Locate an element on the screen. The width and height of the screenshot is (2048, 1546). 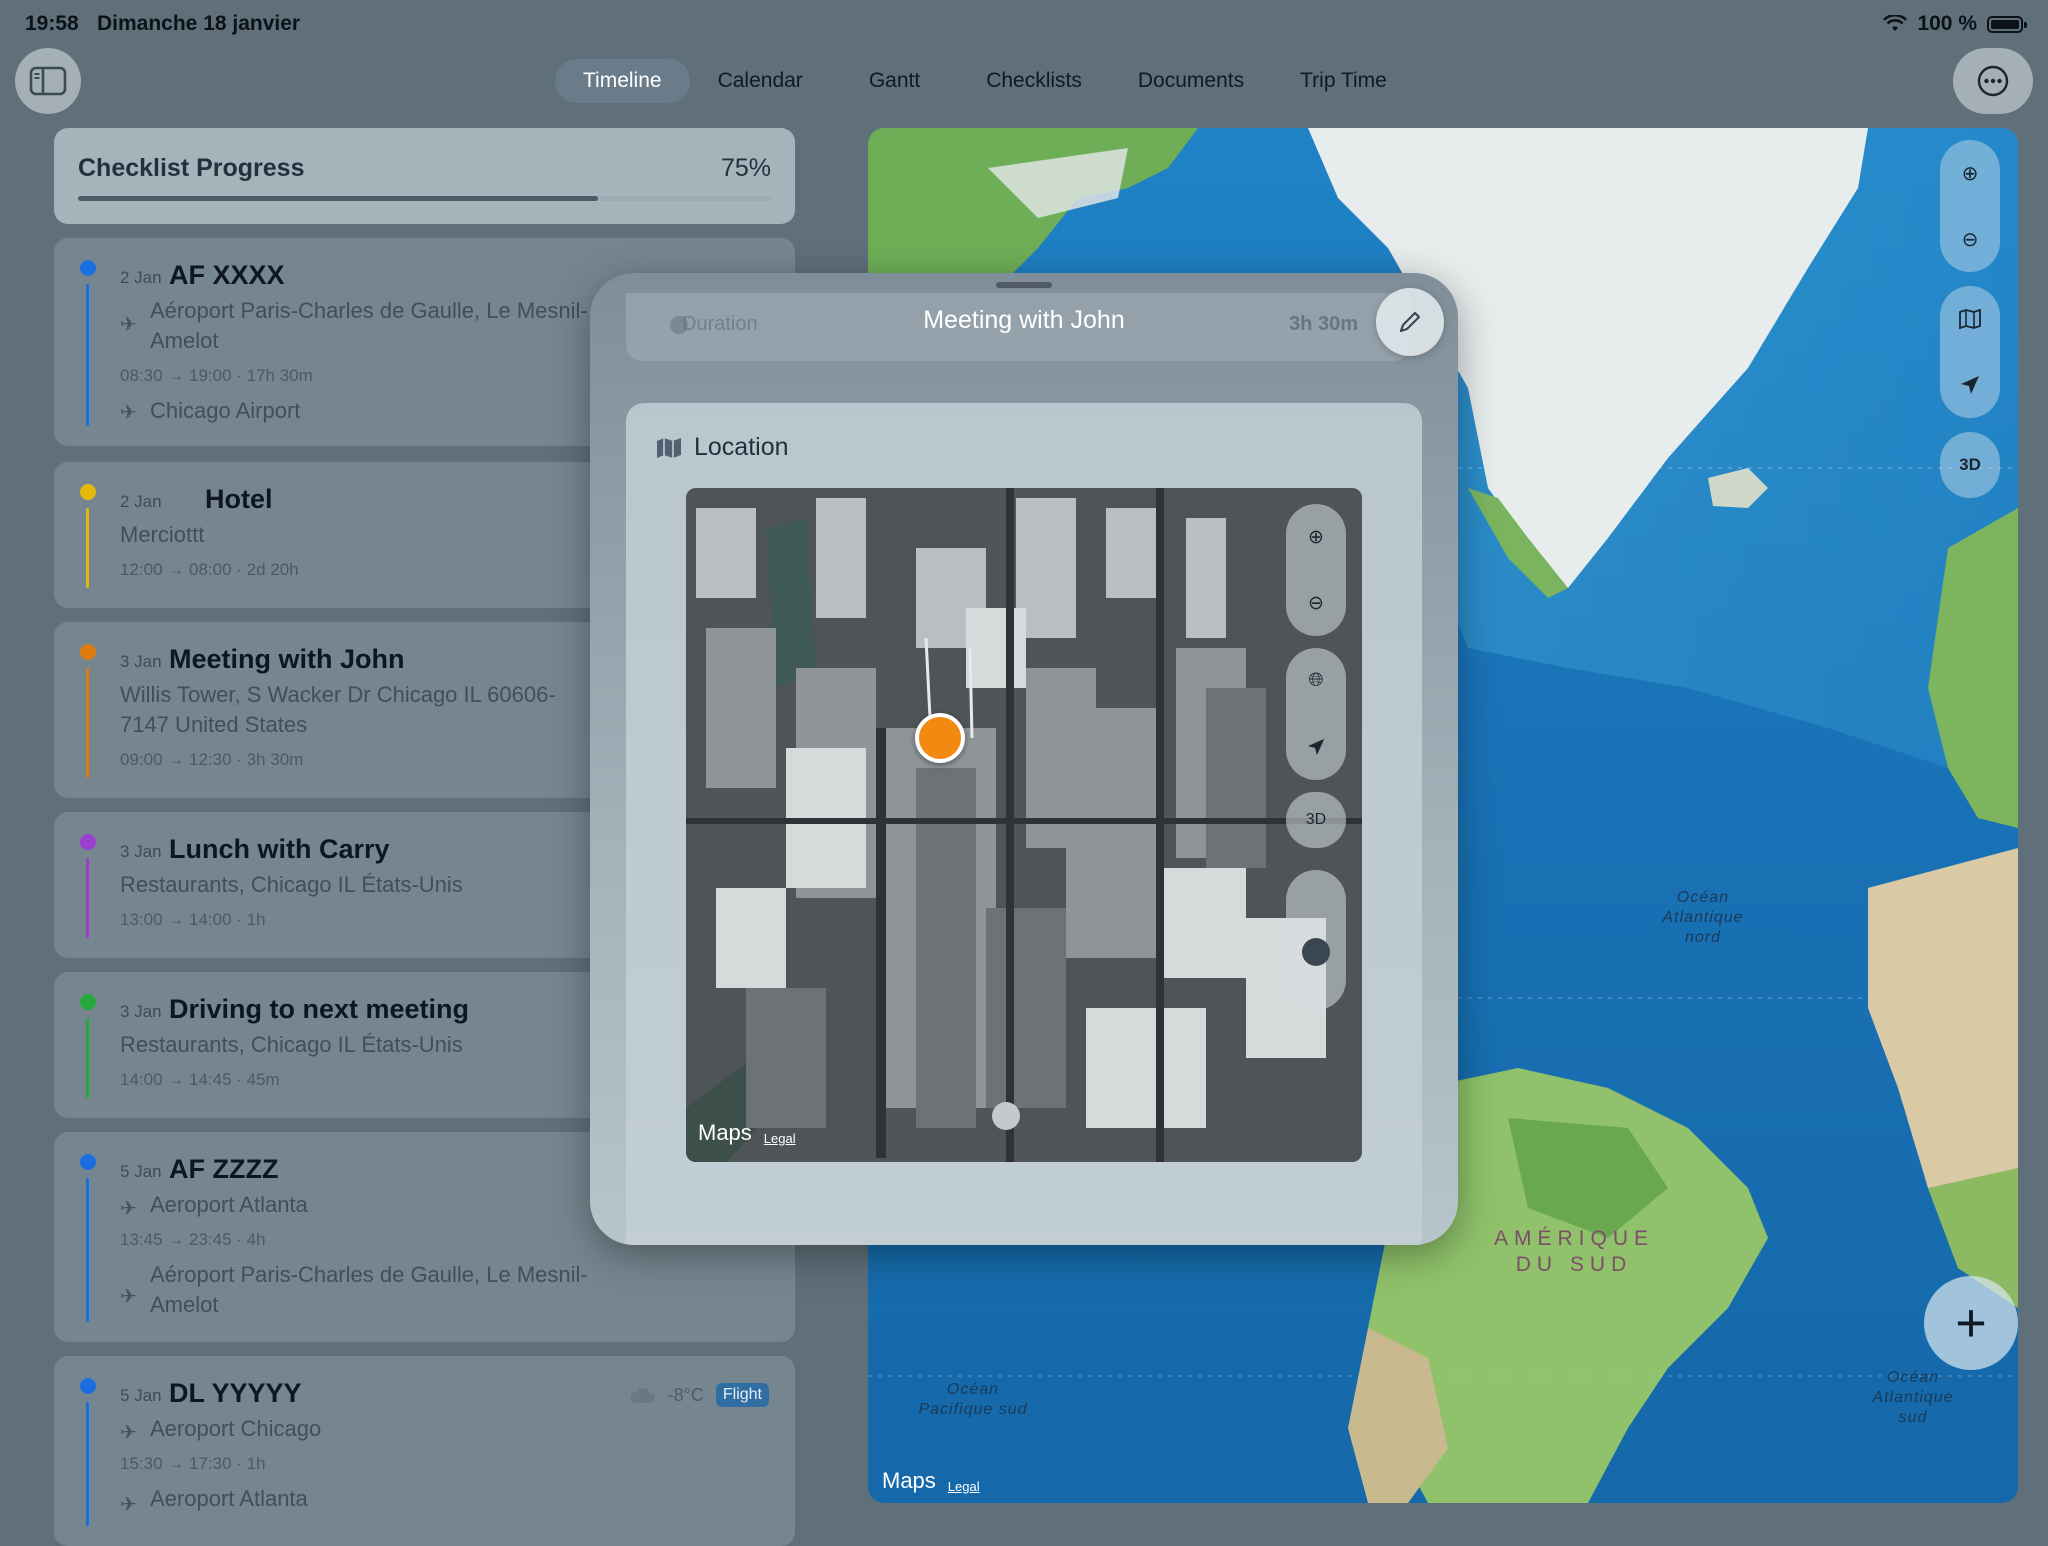
tab-calendar: Calendar is located at coordinates (760, 81).